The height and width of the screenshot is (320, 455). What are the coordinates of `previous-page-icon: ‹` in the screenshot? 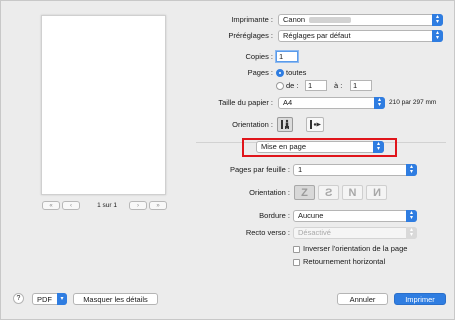 It's located at (71, 205).